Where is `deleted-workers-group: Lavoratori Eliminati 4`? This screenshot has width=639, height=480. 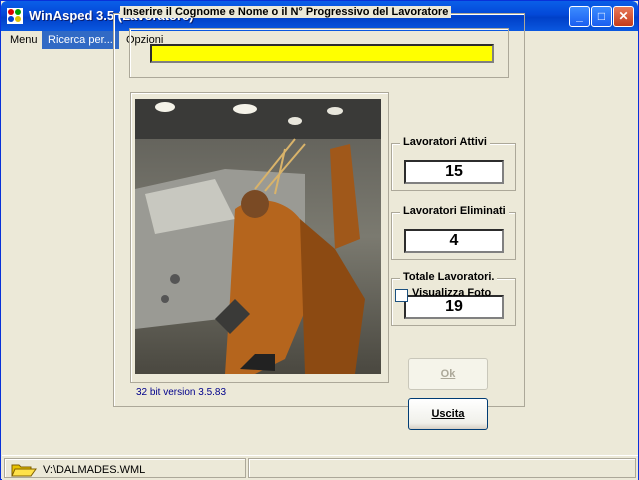 deleted-workers-group: Lavoratori Eliminati 4 is located at coordinates (453, 232).